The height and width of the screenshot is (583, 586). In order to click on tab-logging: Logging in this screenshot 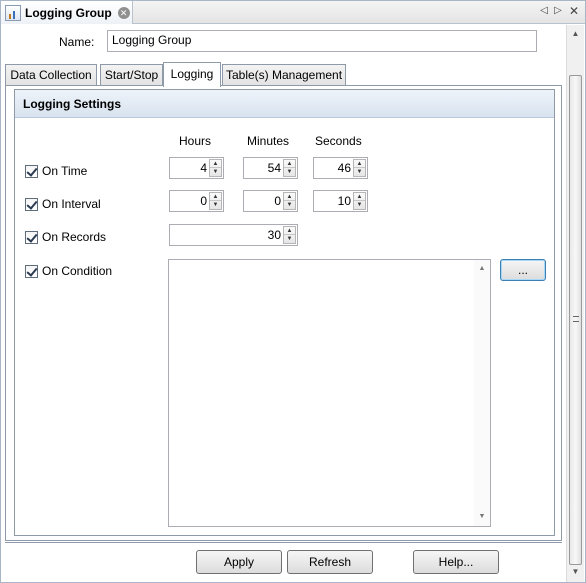, I will do `click(192, 74)`.